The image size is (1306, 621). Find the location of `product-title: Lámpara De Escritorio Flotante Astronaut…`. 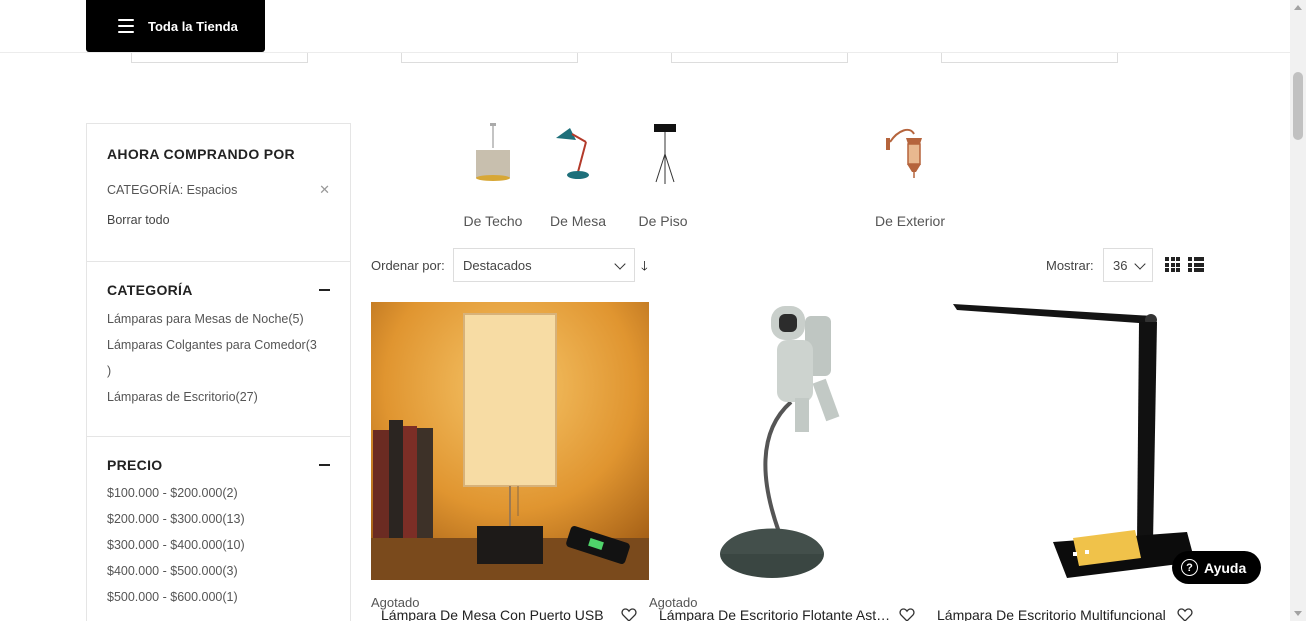

product-title: Lámpara De Escritorio Flotante Astronaut… is located at coordinates (776, 614).